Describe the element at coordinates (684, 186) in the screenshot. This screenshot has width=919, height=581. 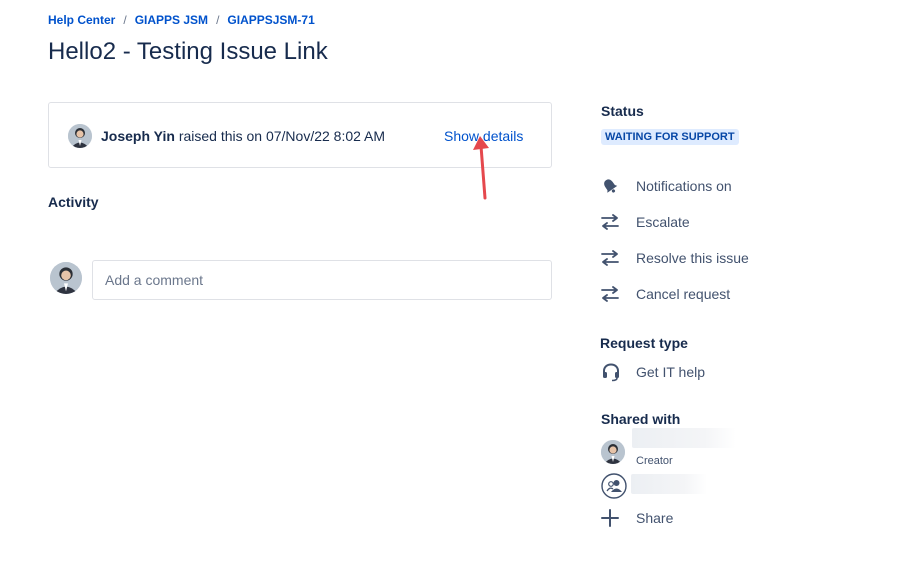
I see `notifications-label: Notifications on` at that location.